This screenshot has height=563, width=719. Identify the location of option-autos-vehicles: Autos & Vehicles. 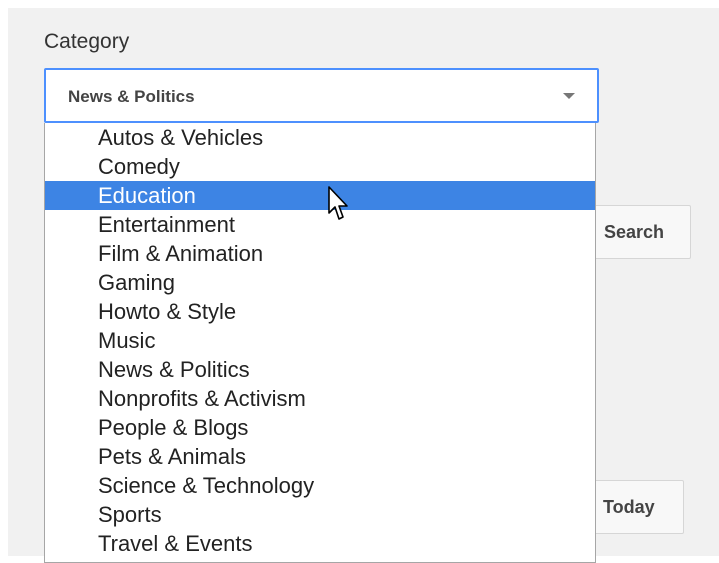
(320, 137).